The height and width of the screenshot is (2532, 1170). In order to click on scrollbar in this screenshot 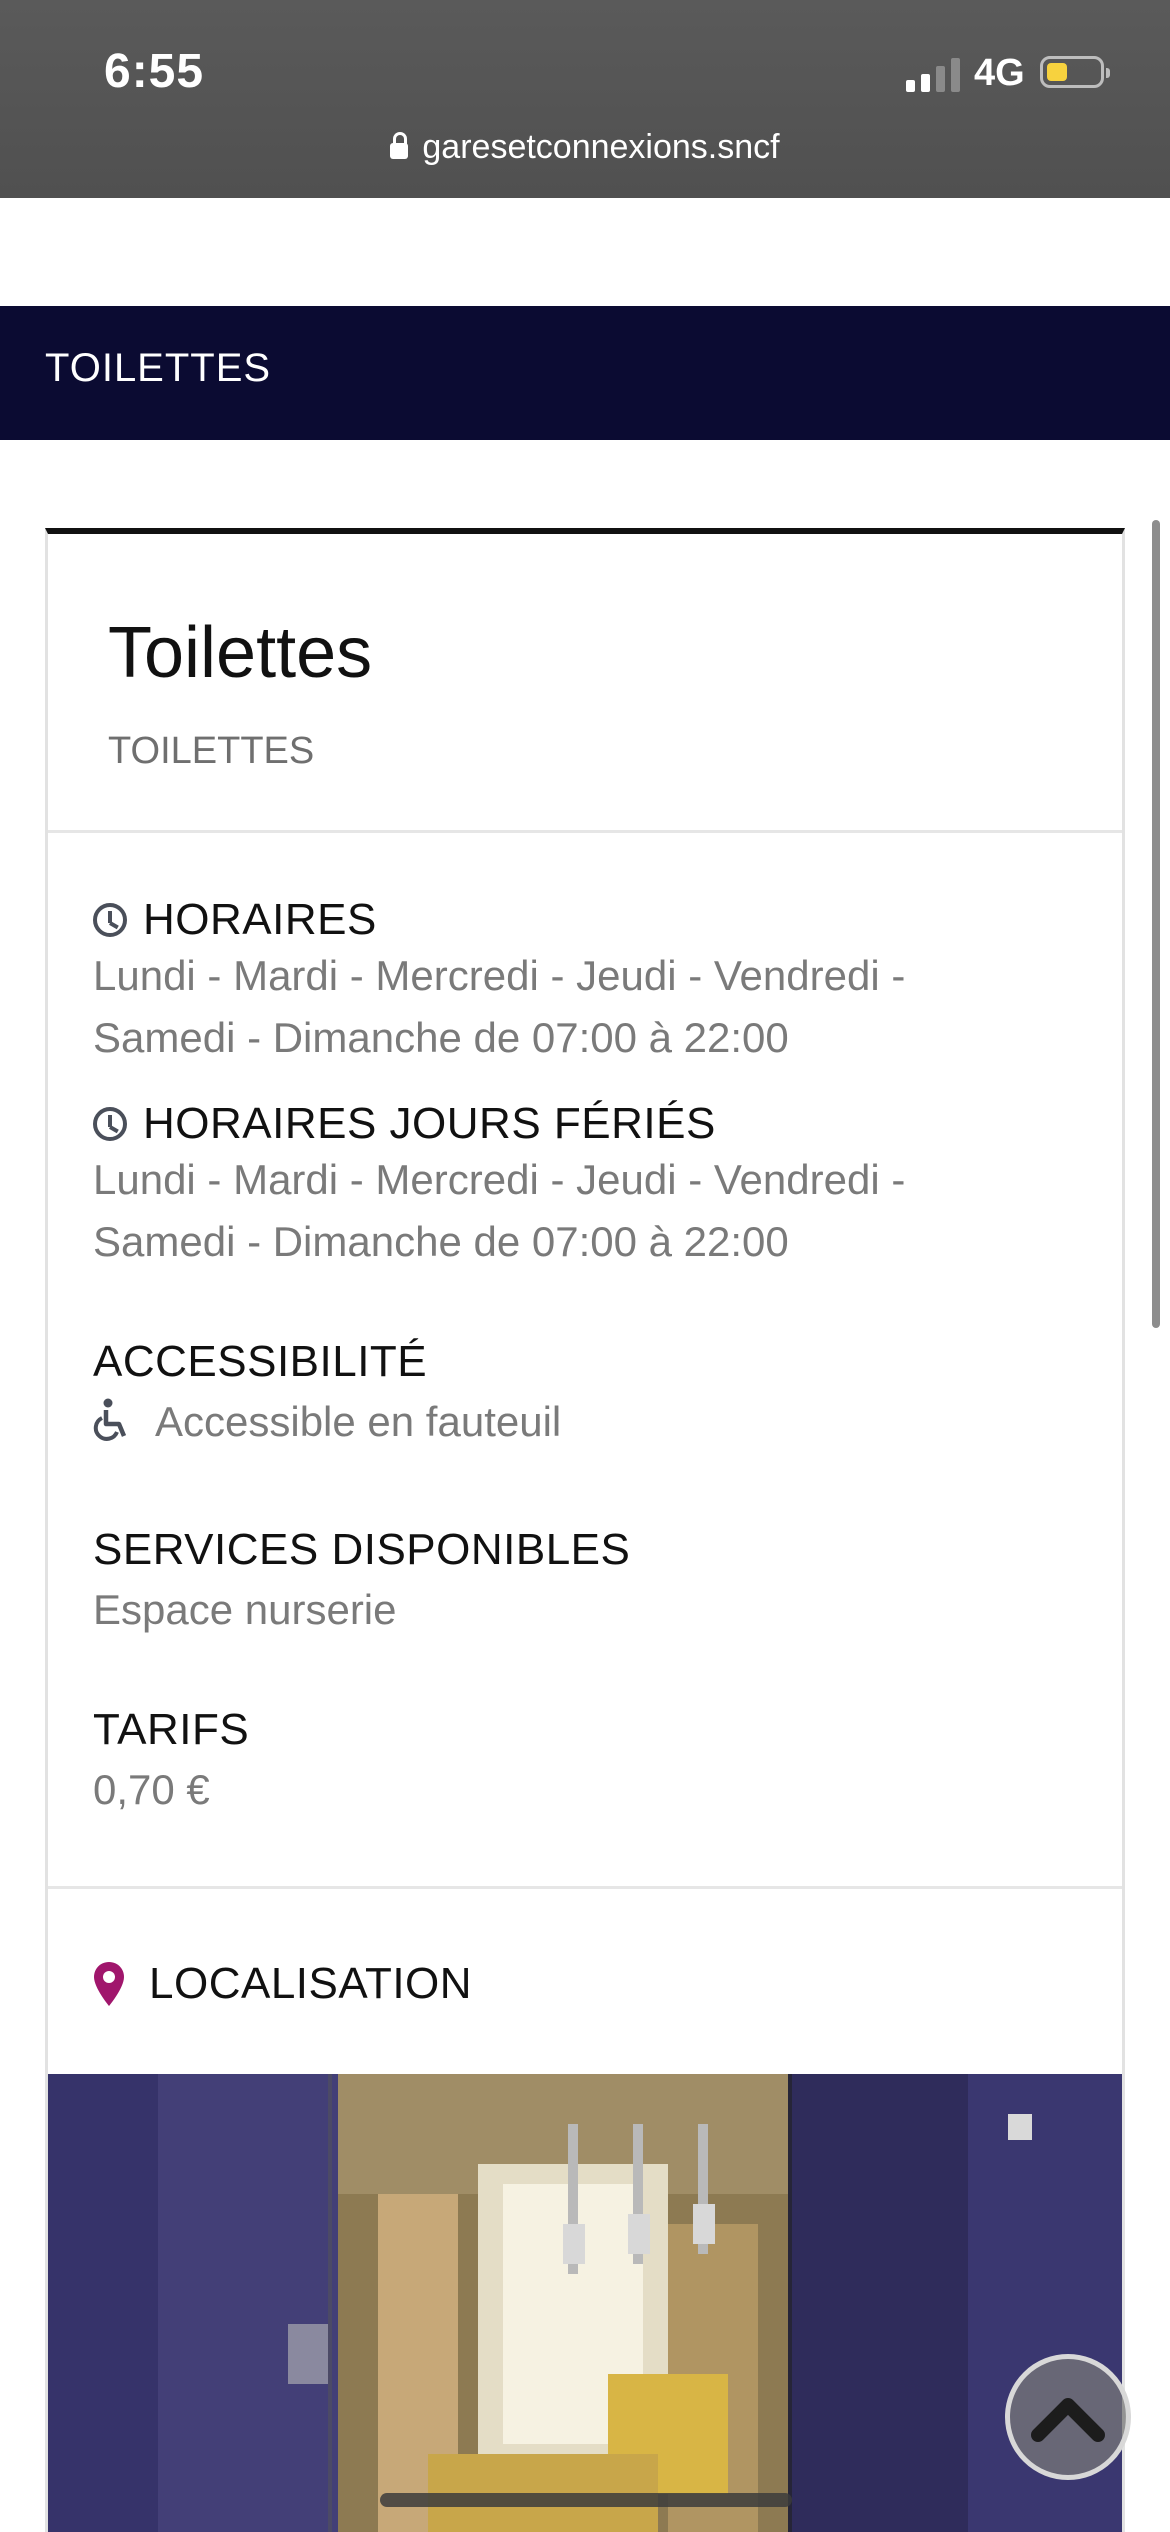, I will do `click(1156, 924)`.